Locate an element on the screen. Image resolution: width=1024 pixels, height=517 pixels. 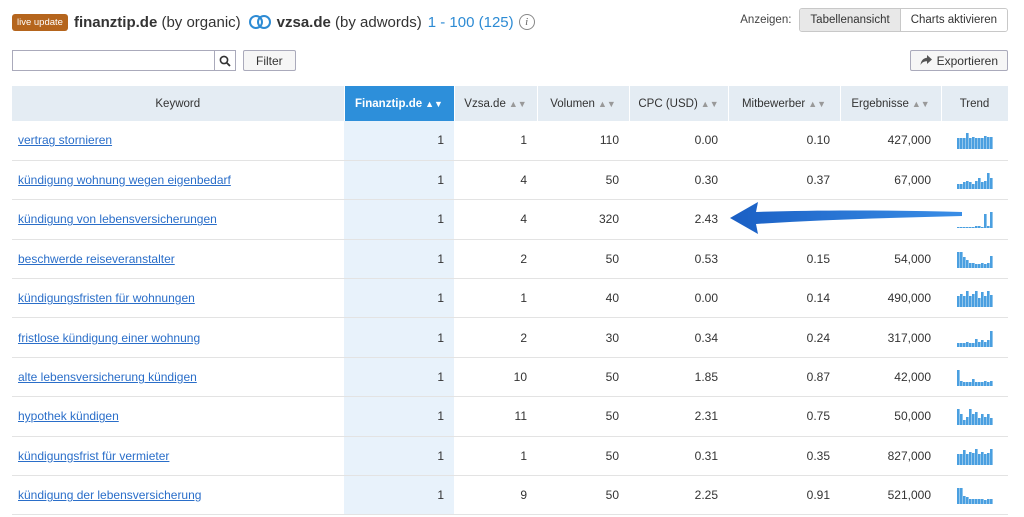
cpc-cell: 2.43 is located at coordinates (678, 219).